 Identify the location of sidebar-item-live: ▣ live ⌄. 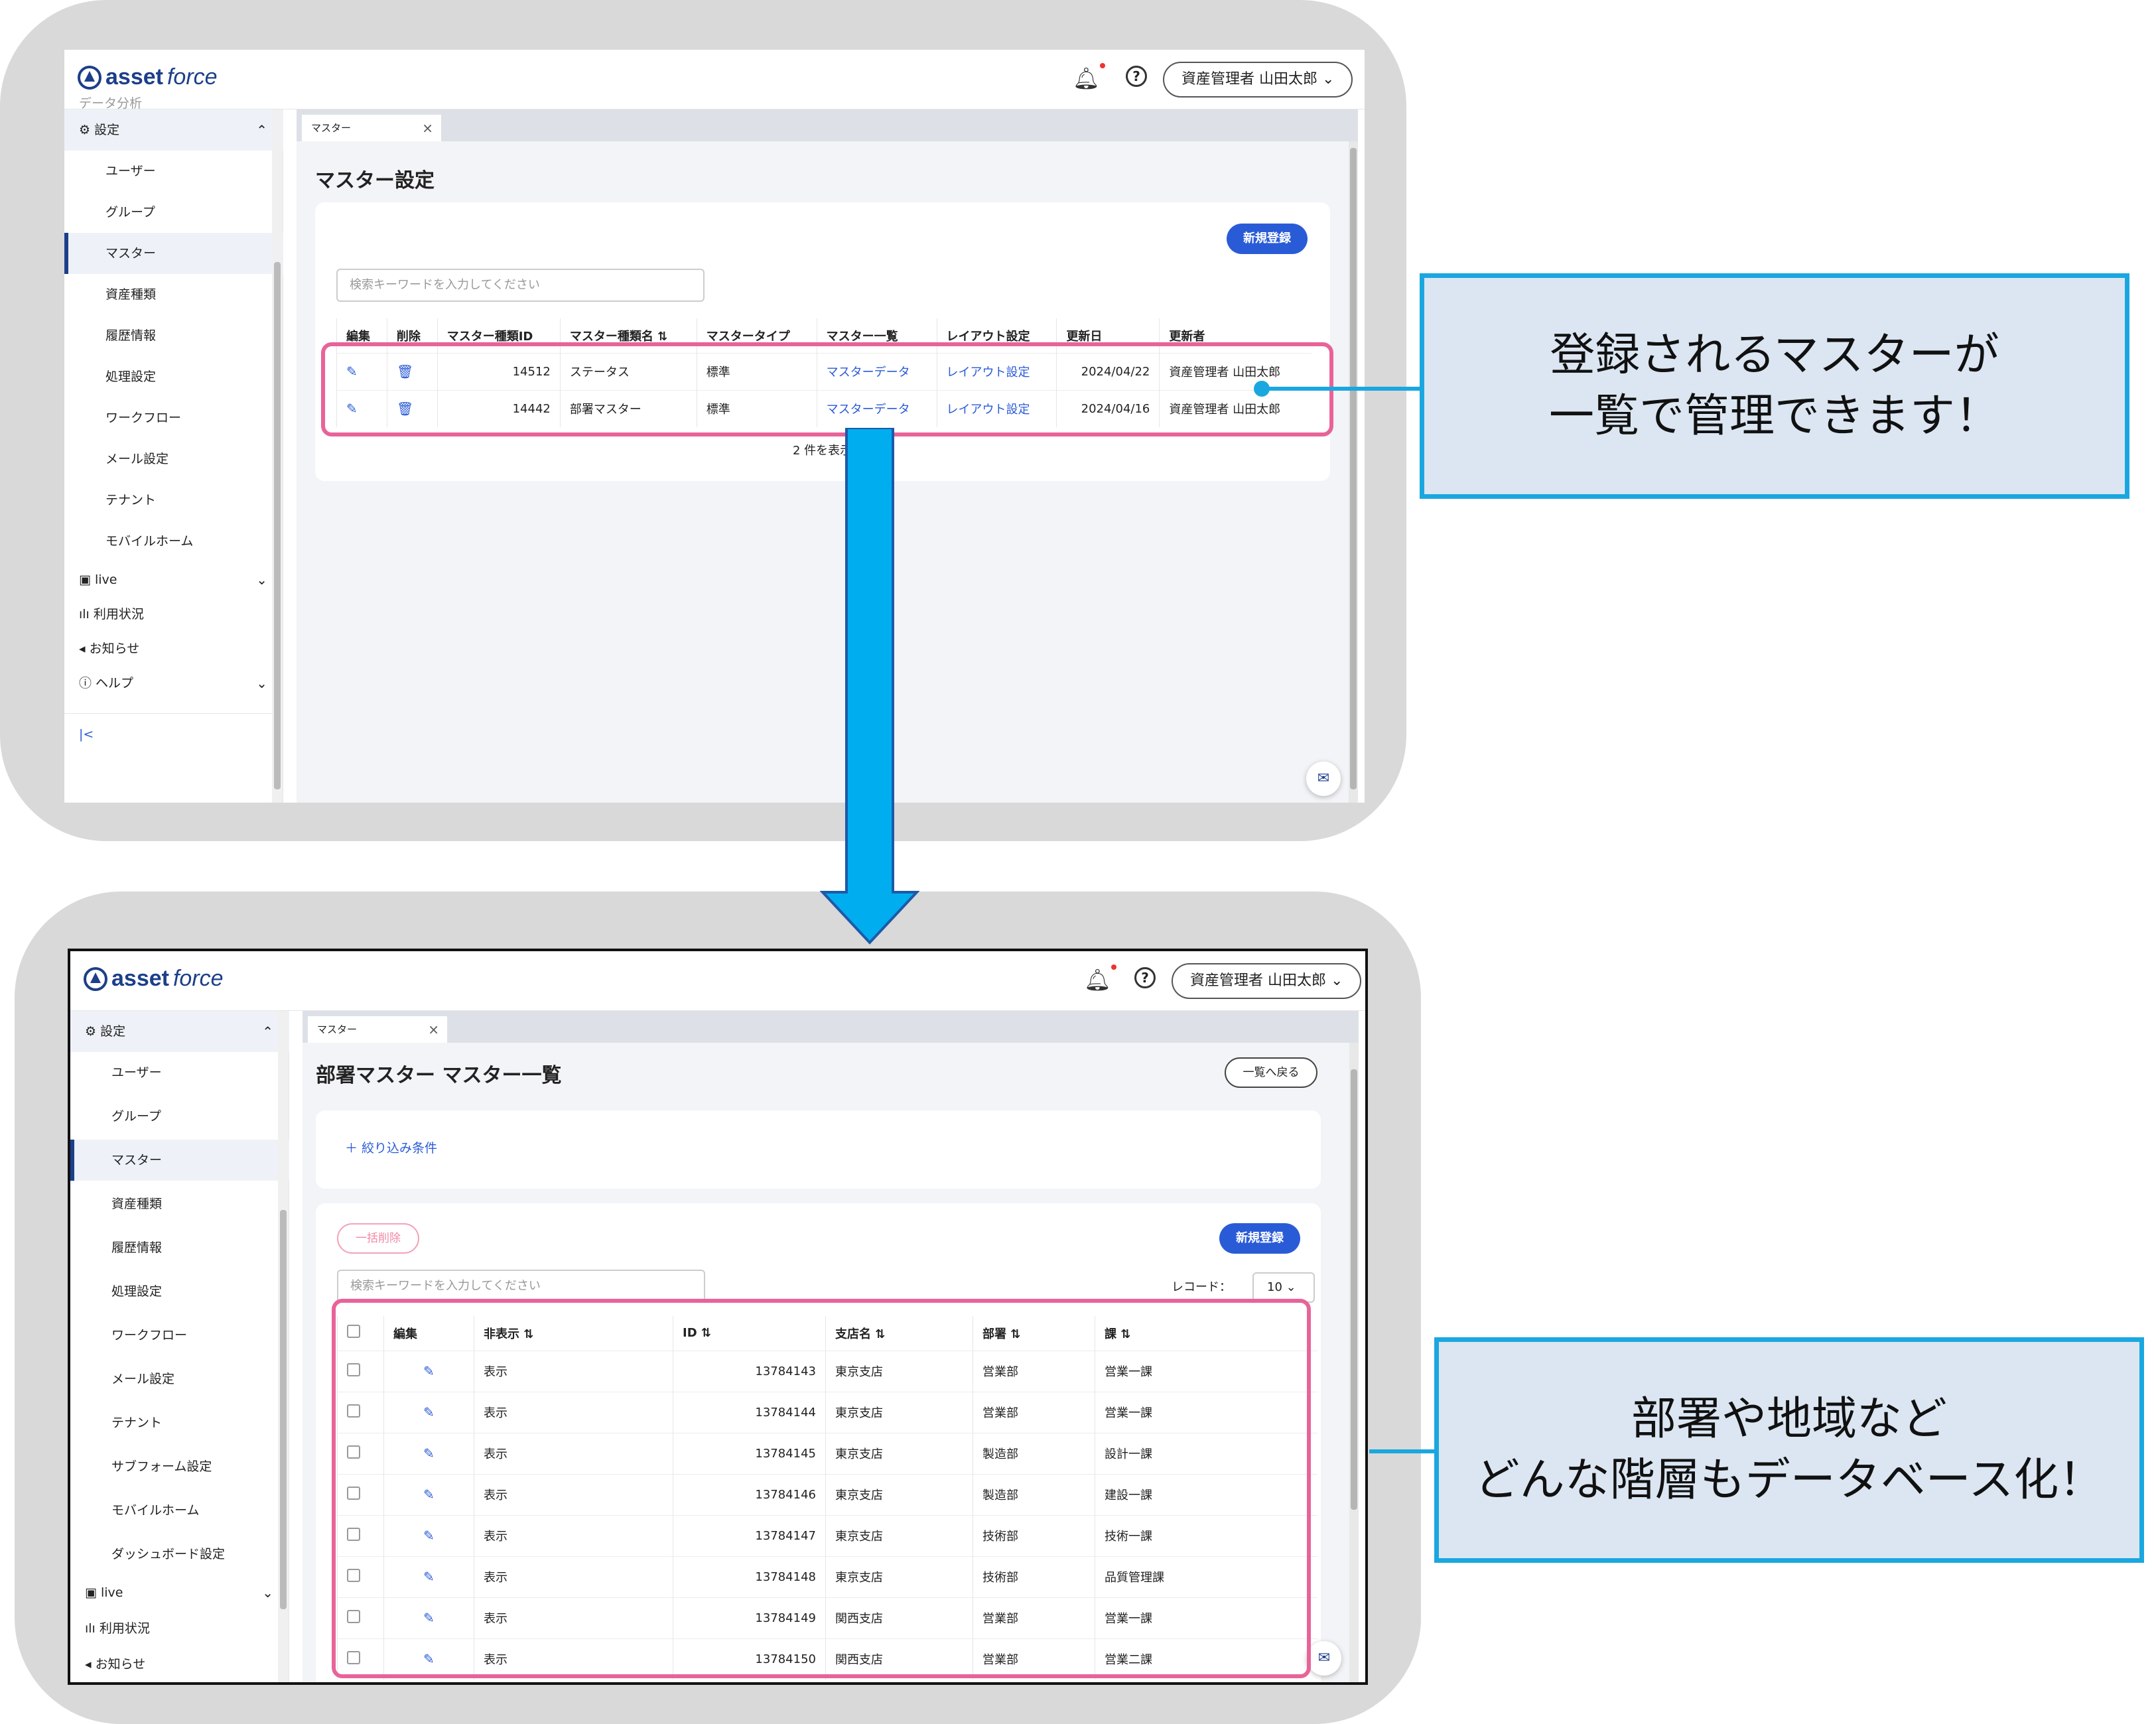
(179, 1593).